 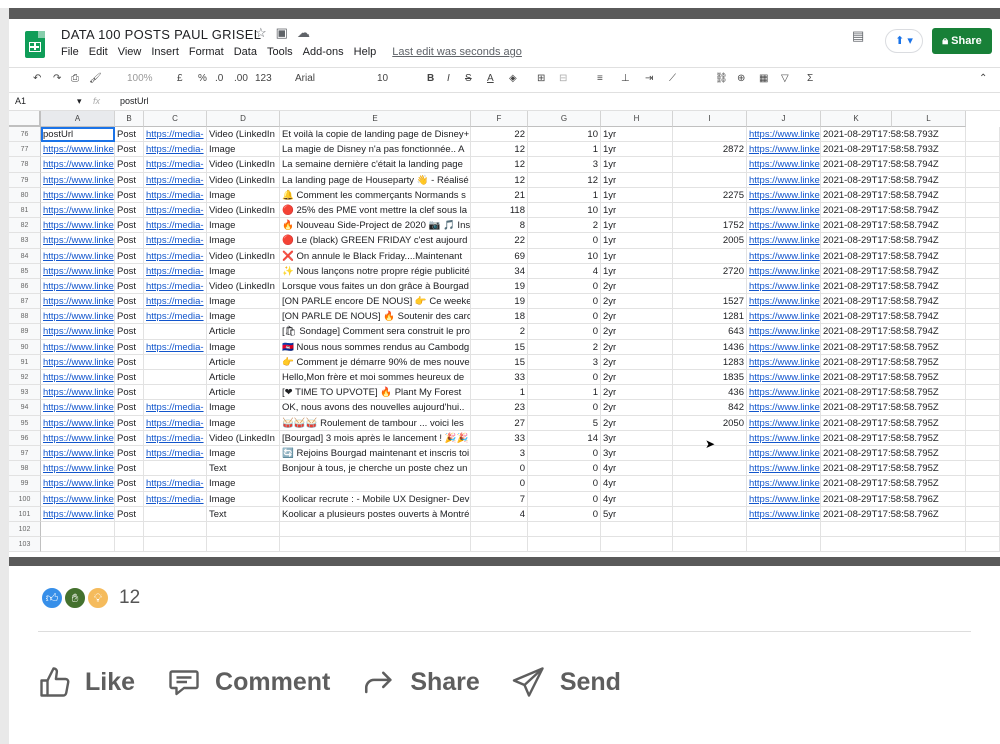 What do you see at coordinates (457, 52) in the screenshot?
I see `last-edit-link: Last edit was seconds ago` at bounding box center [457, 52].